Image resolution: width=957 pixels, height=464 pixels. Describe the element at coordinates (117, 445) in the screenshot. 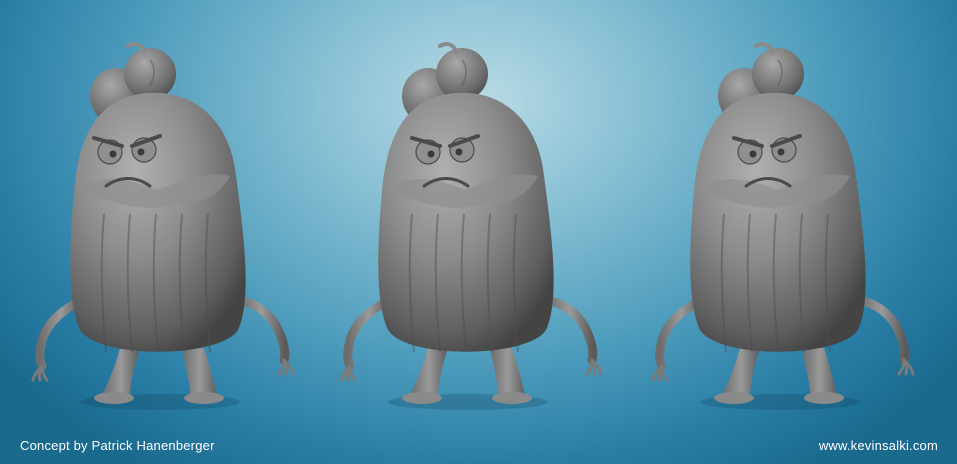

I see `concept-credit: Concept by Patrick Hanenberger` at that location.